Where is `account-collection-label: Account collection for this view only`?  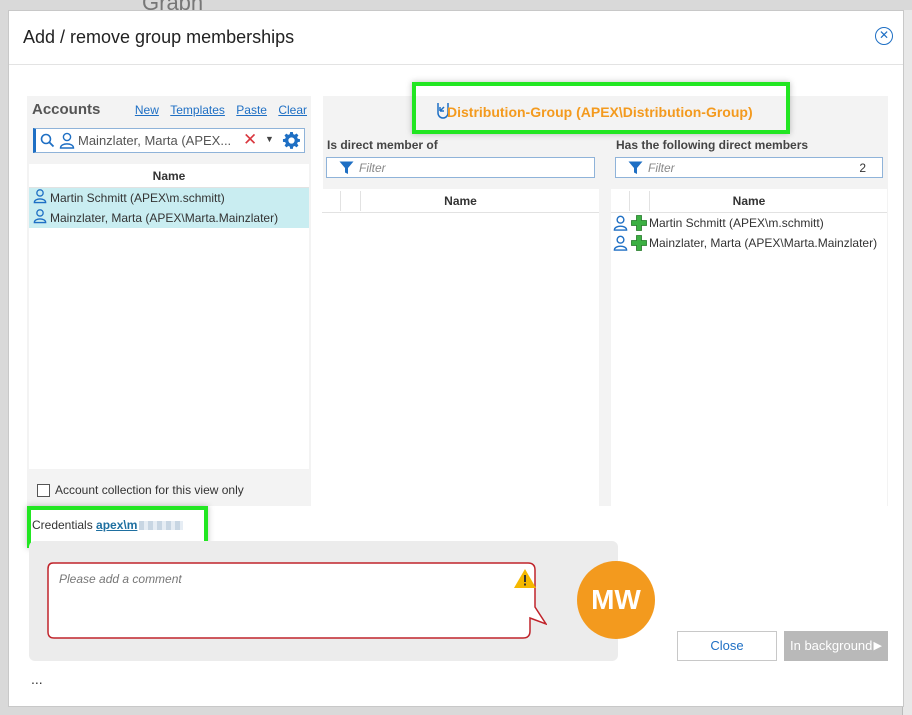
account-collection-label: Account collection for this view only is located at coordinates (149, 490).